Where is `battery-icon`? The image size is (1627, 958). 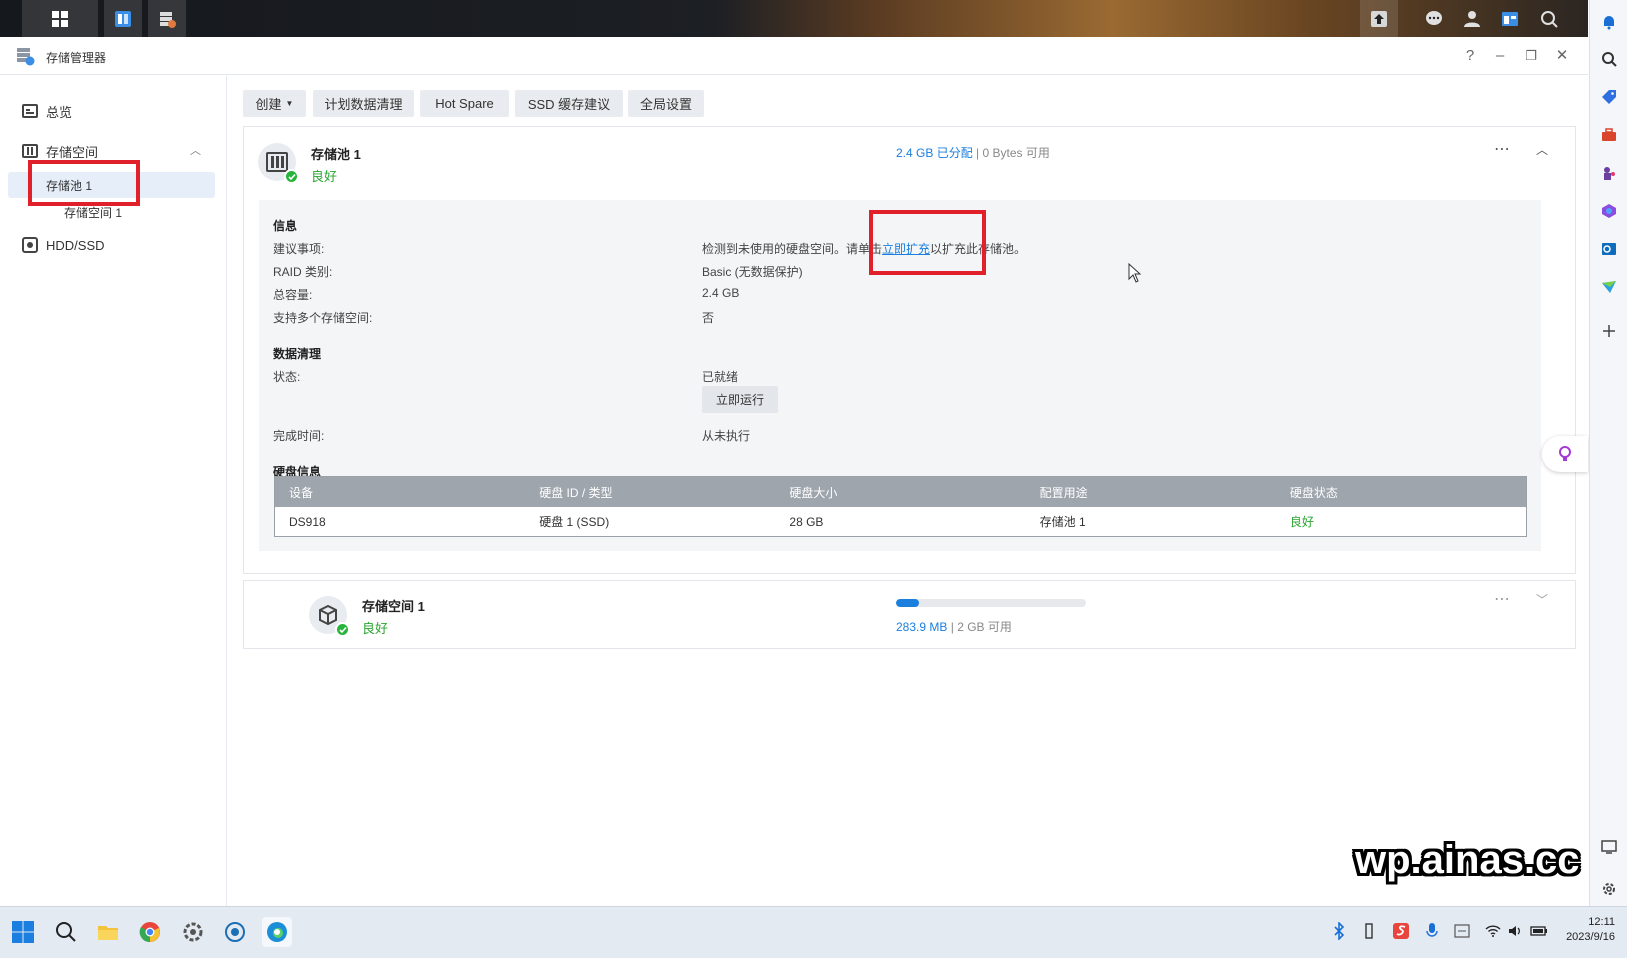
battery-icon is located at coordinates (1539, 931).